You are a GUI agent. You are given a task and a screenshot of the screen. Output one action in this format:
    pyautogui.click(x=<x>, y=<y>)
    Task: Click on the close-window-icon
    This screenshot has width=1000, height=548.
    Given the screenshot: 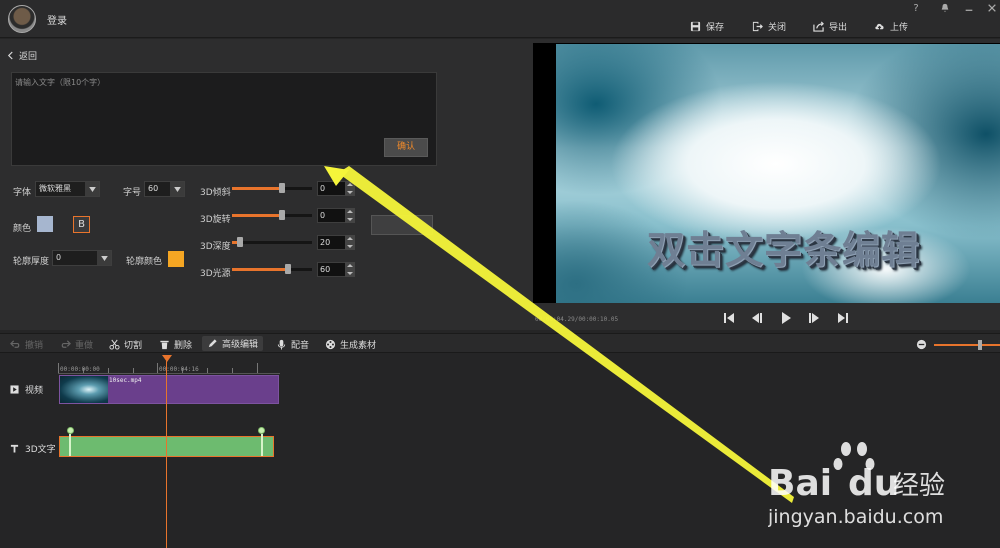 What is the action you would take?
    pyautogui.click(x=992, y=9)
    